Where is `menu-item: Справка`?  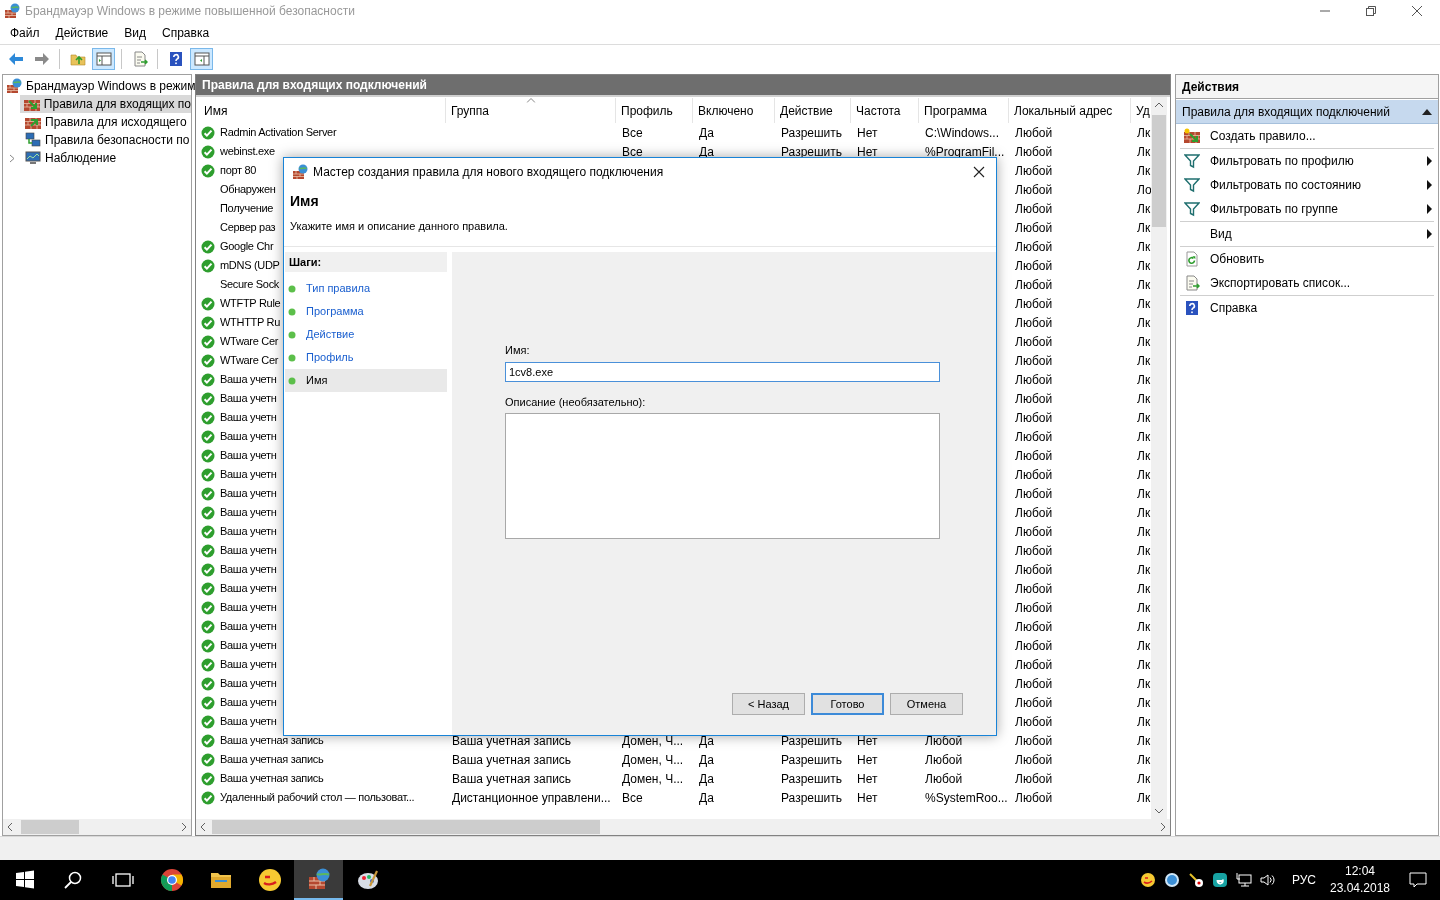 menu-item: Справка is located at coordinates (186, 33).